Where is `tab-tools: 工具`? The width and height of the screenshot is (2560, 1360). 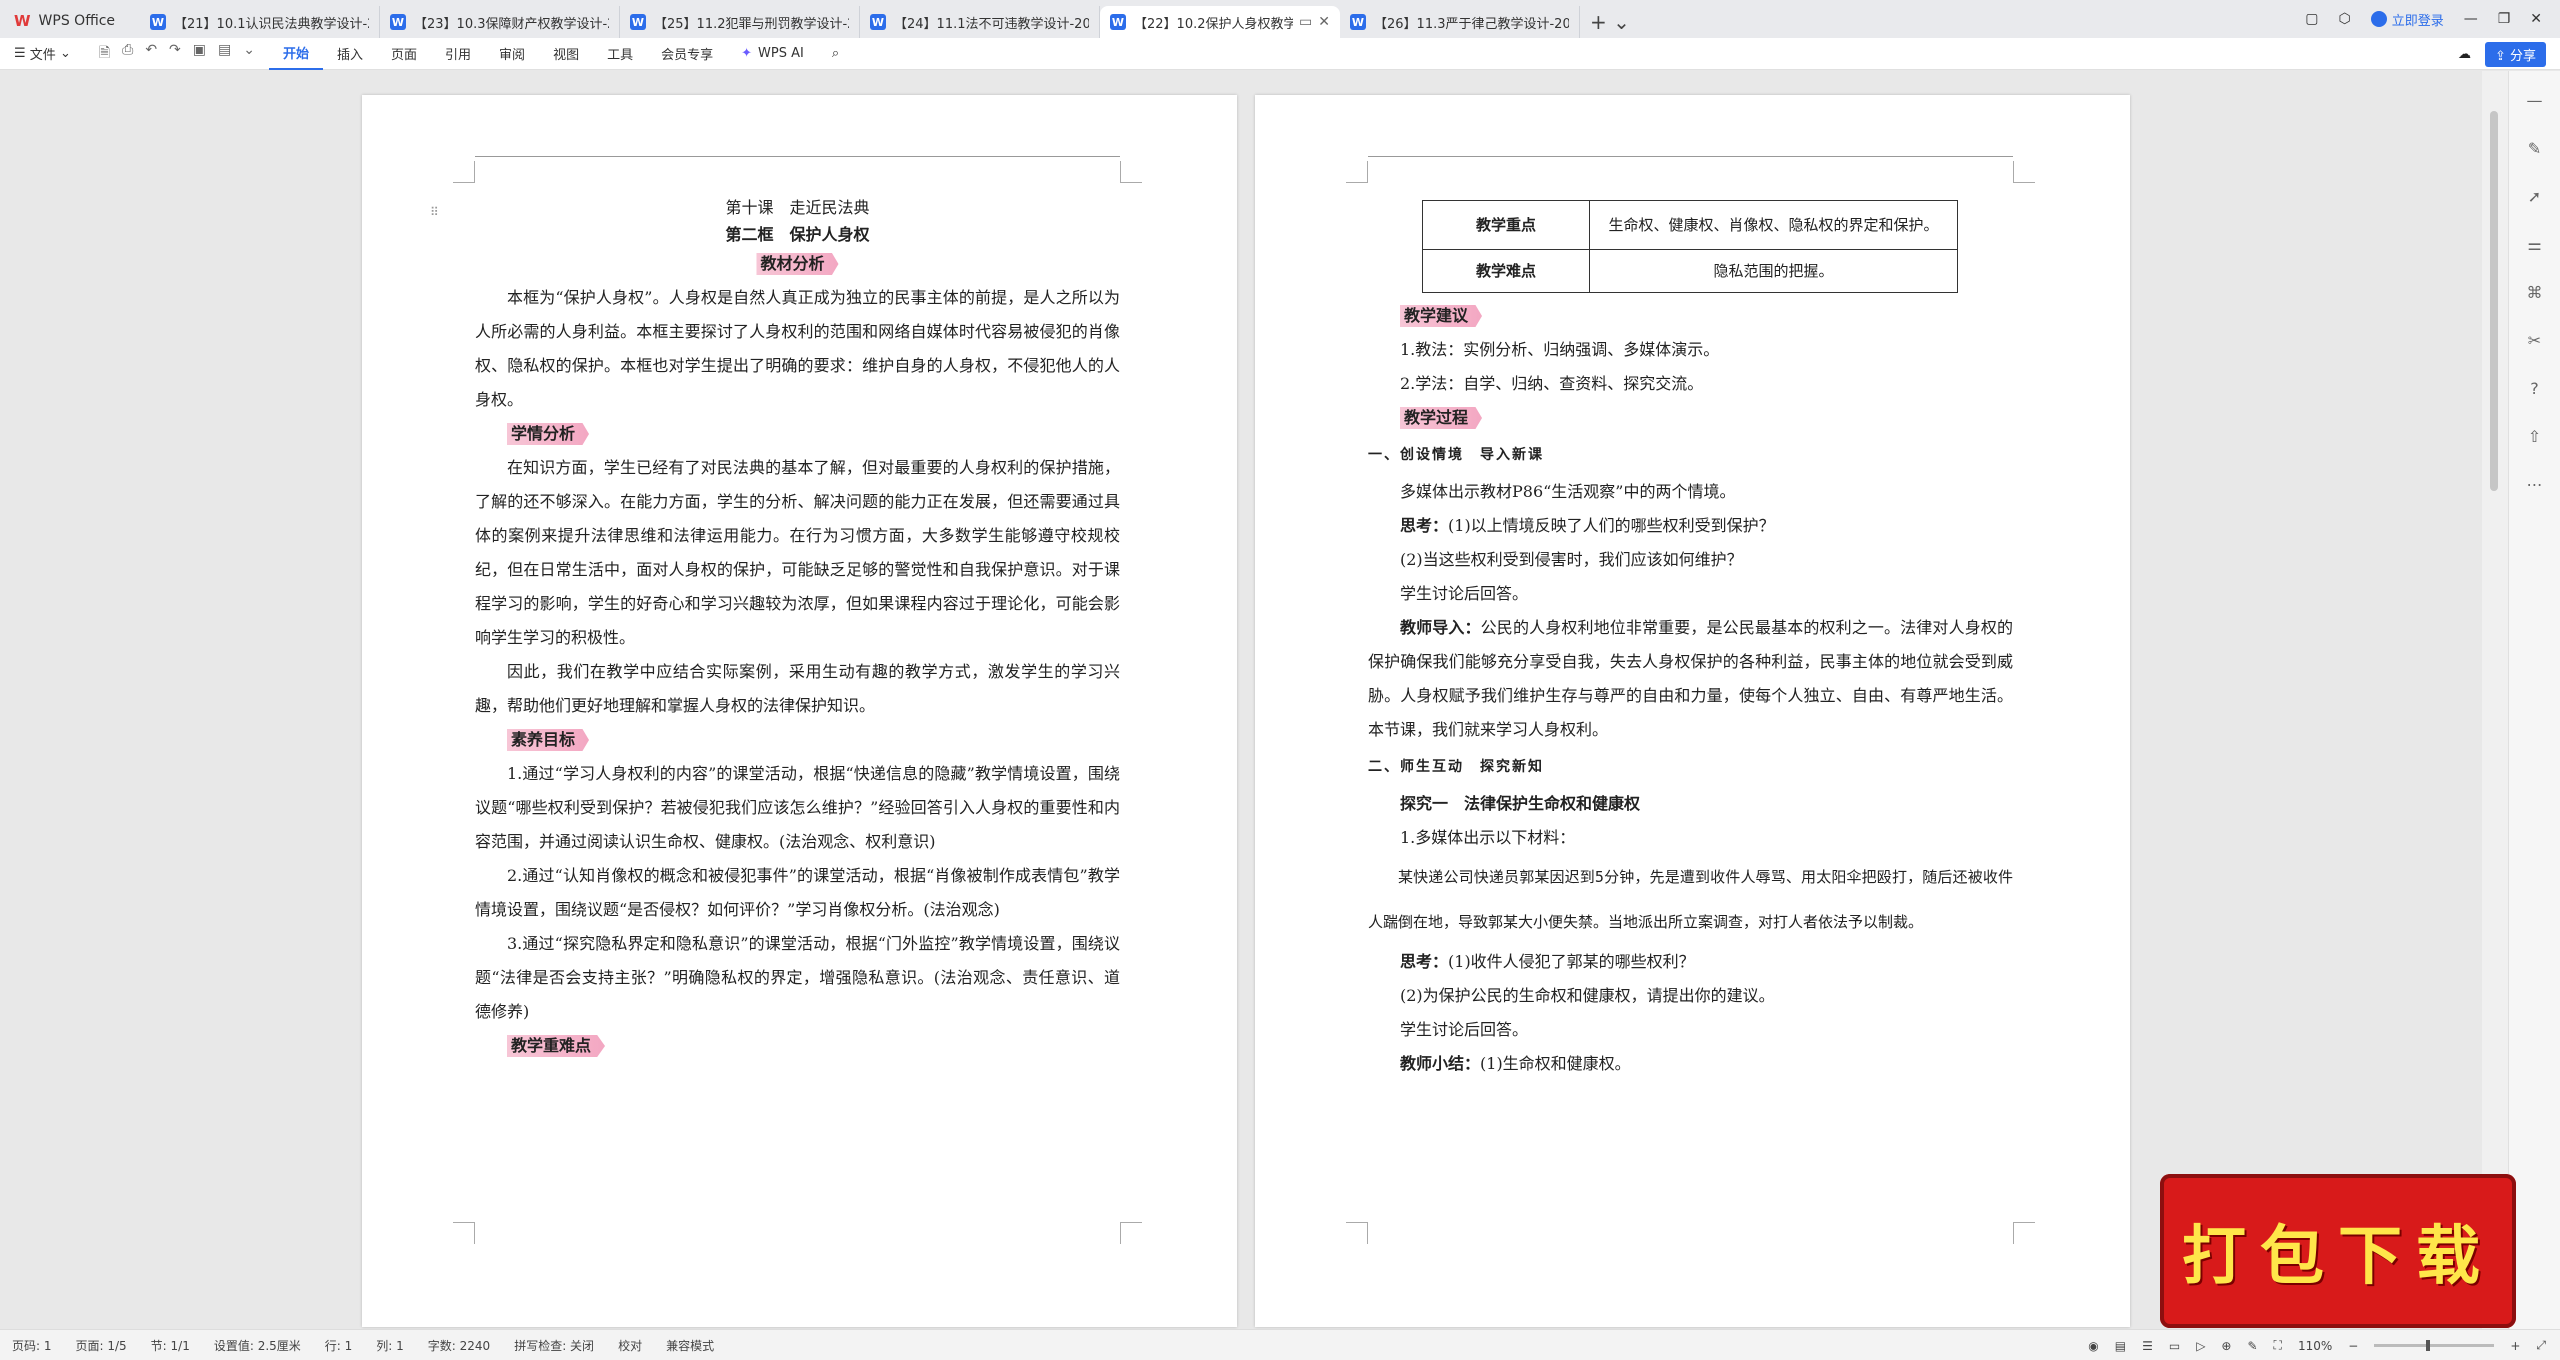
tab-tools: 工具 is located at coordinates (620, 54).